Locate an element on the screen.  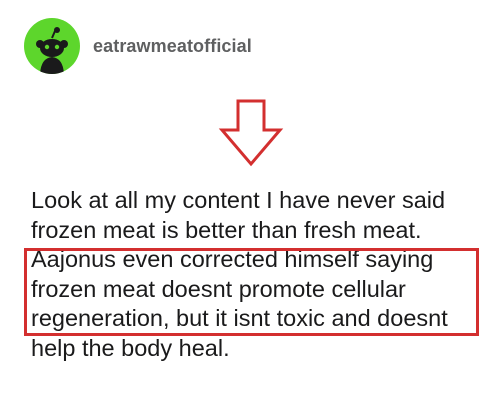
down-arrow-icon is located at coordinates (251, 133).